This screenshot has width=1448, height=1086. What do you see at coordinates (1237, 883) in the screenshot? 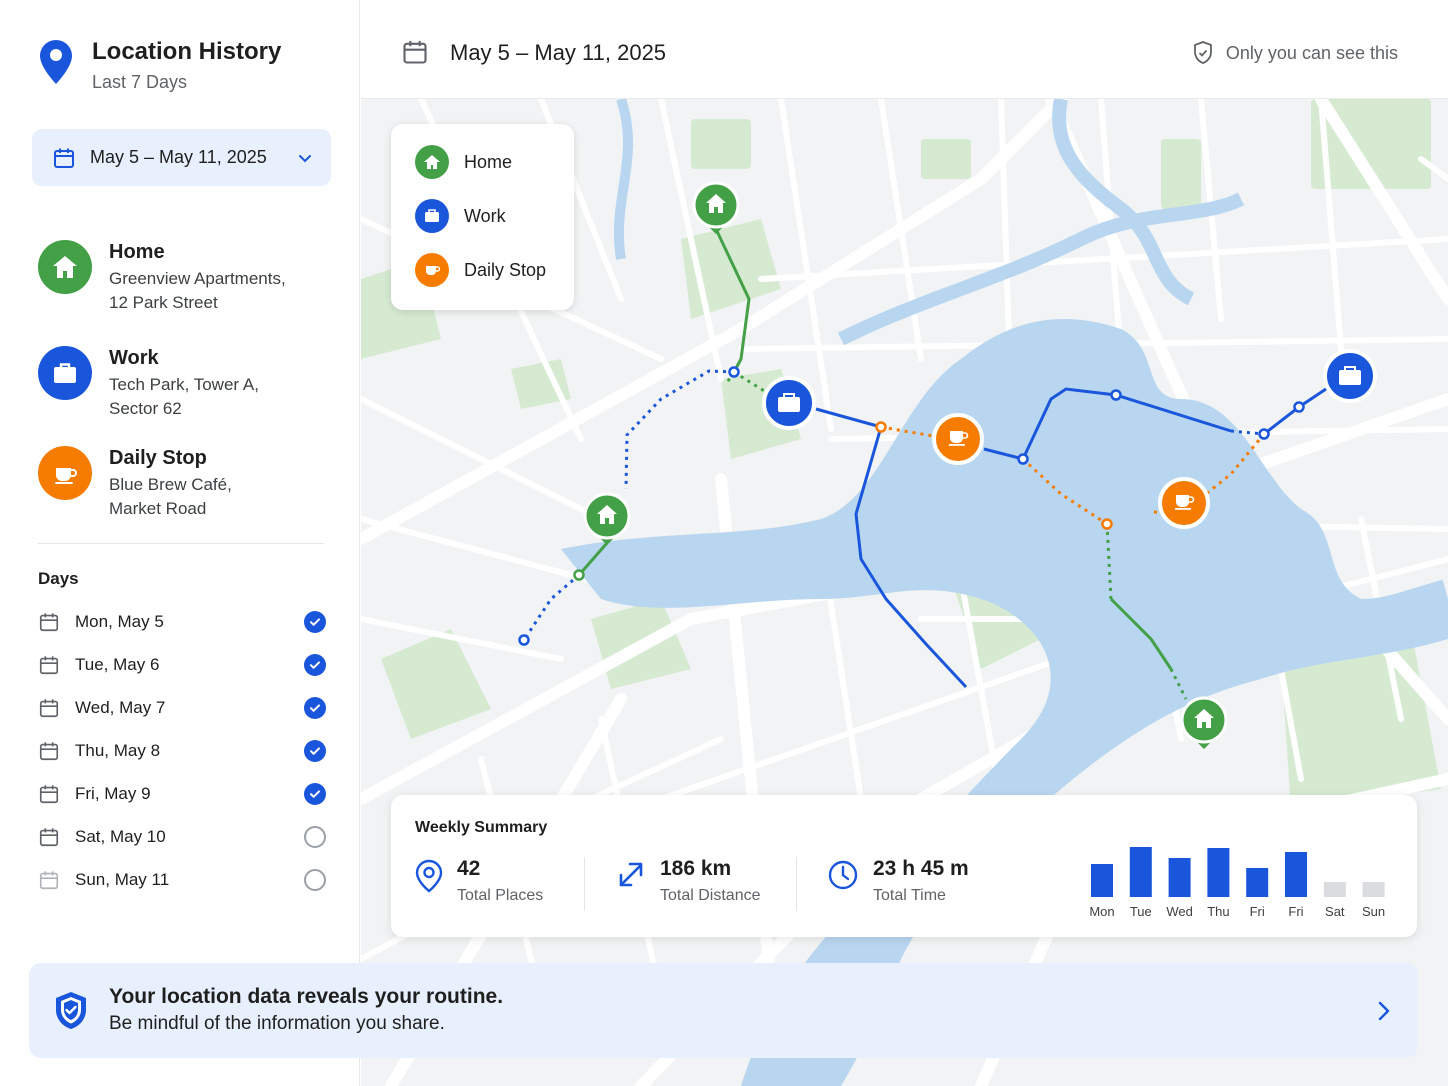
I see `weekly-bar-chart: Mon Tue Wed Thu Fri Fri Sat Sun` at bounding box center [1237, 883].